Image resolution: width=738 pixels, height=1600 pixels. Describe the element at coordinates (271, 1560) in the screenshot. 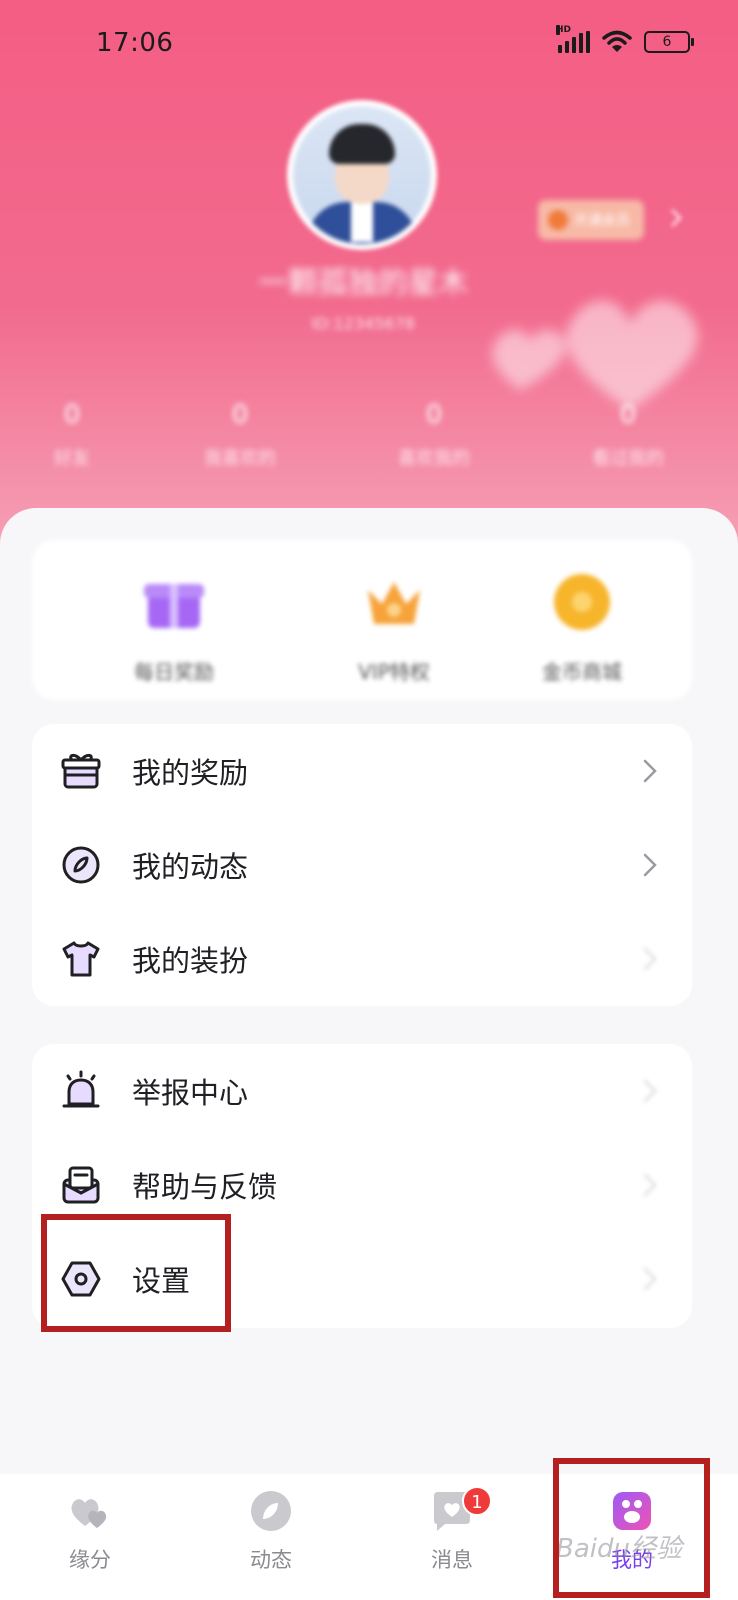

I see `tab-label: 动态` at that location.